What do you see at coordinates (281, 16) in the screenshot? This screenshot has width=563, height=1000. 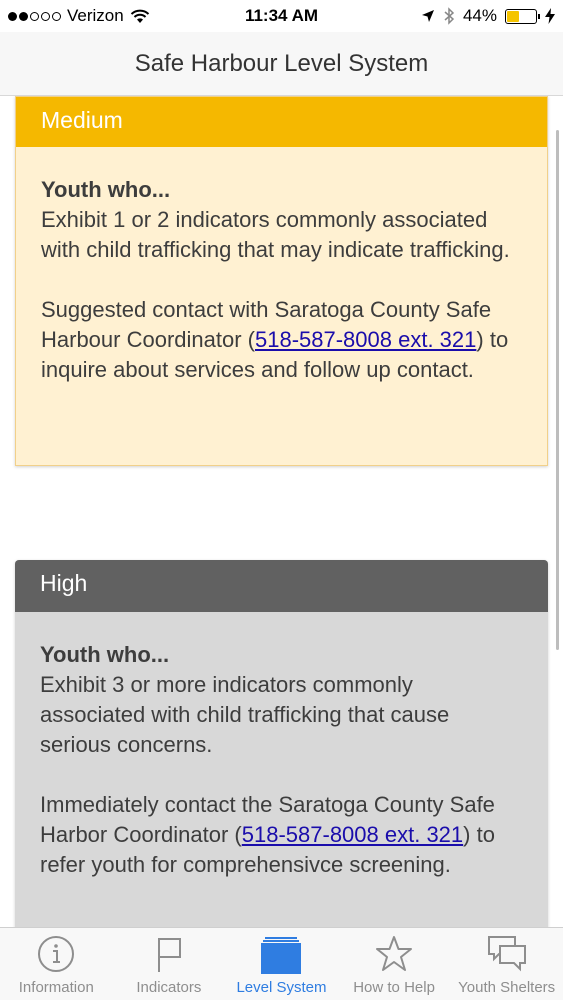 I see `status-bar: Verizon 11:34 AM 44%` at bounding box center [281, 16].